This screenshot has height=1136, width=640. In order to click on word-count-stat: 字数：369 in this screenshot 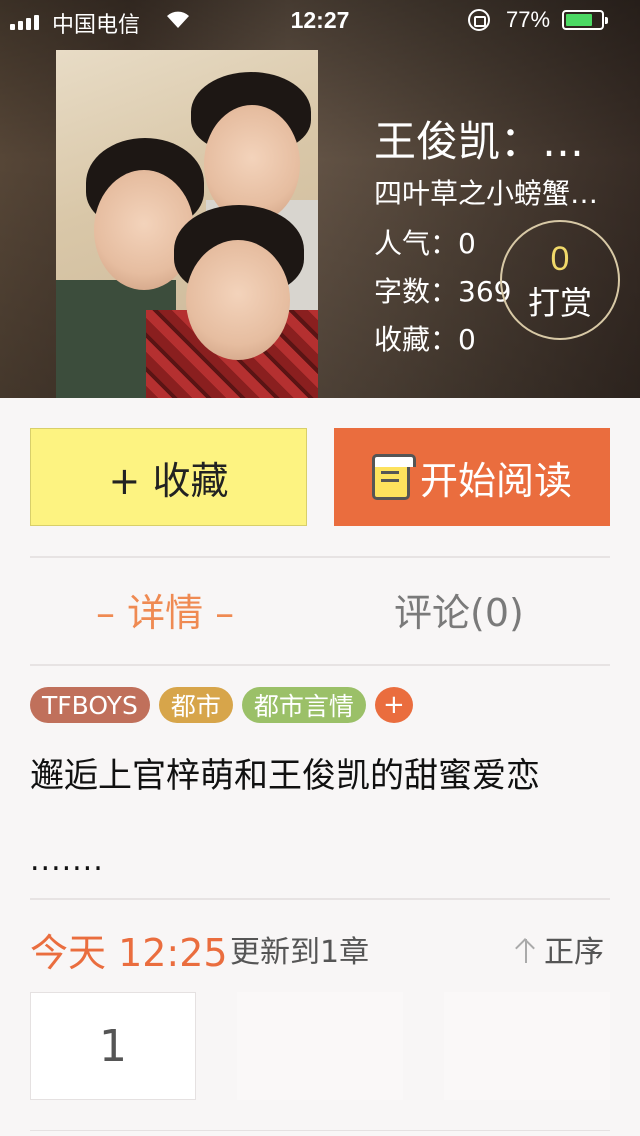, I will do `click(443, 291)`.